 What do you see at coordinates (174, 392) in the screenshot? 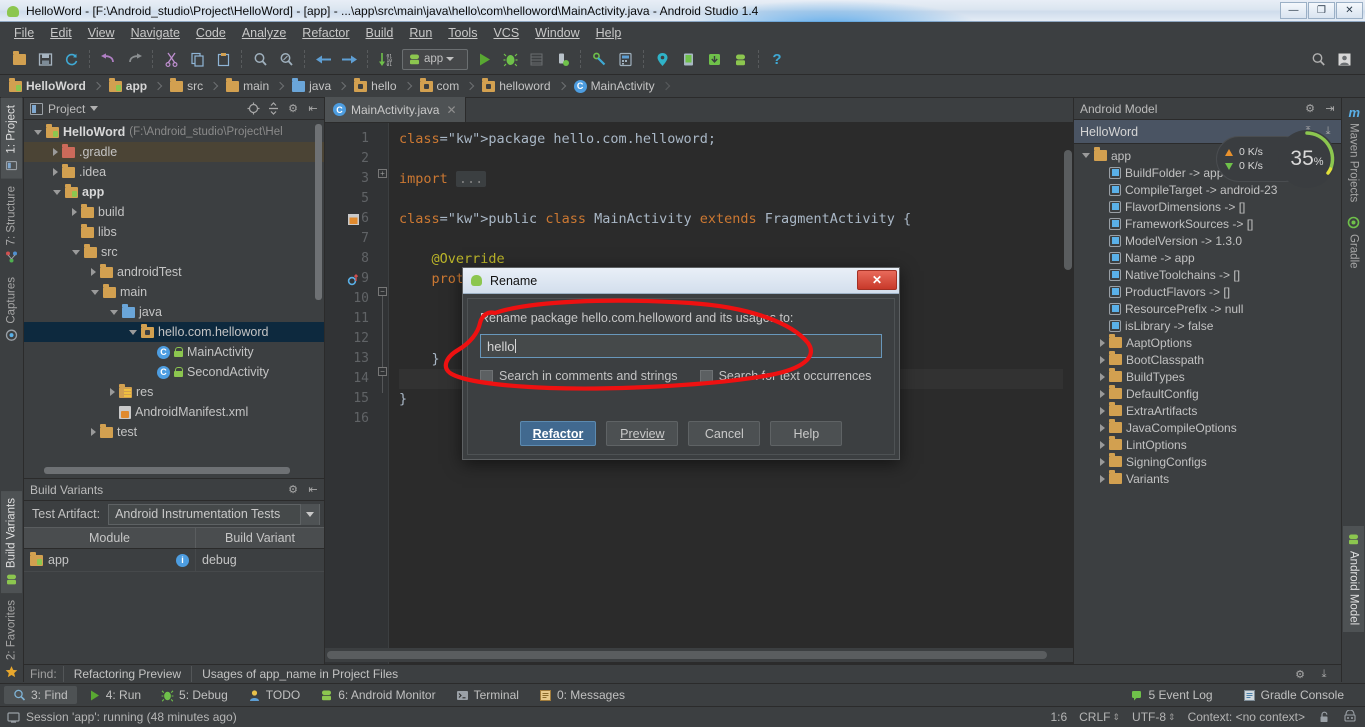
I see `project-tree-item: res` at bounding box center [174, 392].